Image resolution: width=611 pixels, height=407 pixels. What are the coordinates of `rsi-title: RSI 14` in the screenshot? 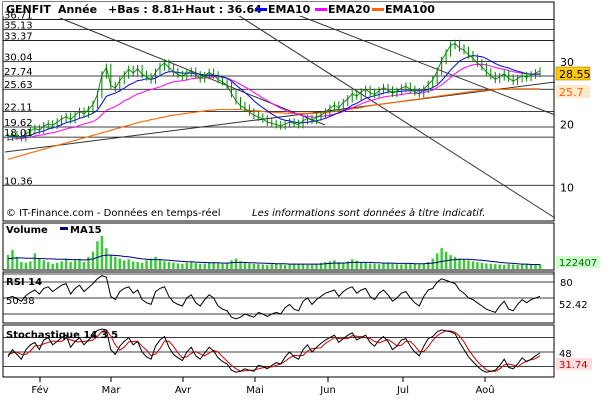 It's located at (24, 282).